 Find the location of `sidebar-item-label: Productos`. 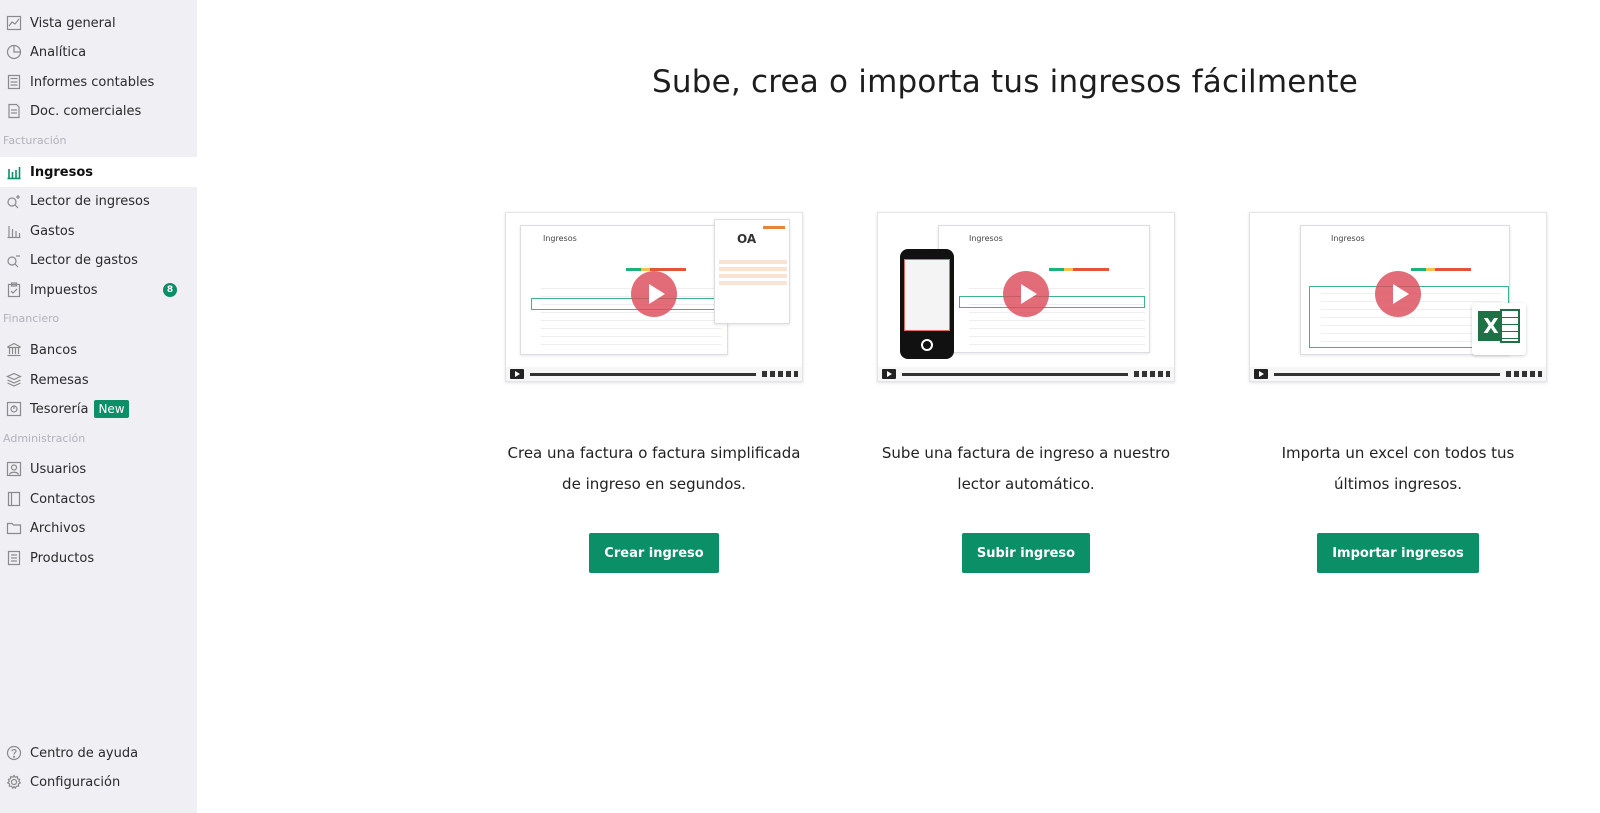

sidebar-item-label: Productos is located at coordinates (62, 558).